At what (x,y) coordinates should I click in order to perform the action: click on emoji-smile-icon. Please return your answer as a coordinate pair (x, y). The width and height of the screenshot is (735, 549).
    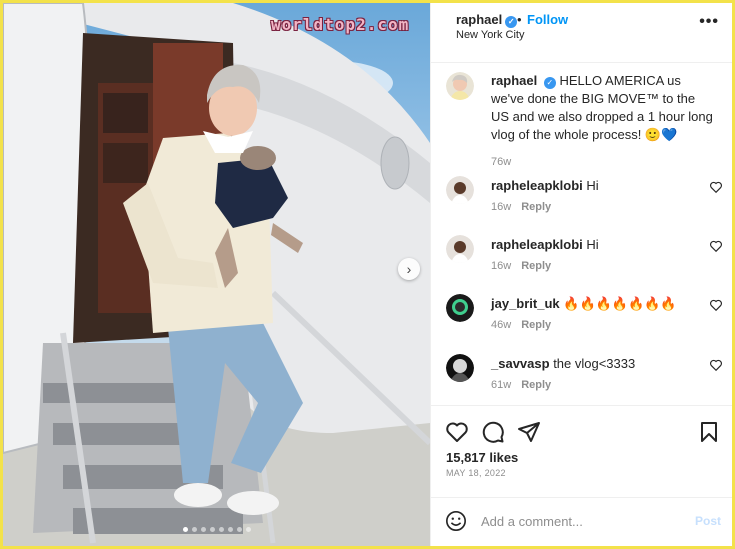
    Looking at the image, I should click on (456, 521).